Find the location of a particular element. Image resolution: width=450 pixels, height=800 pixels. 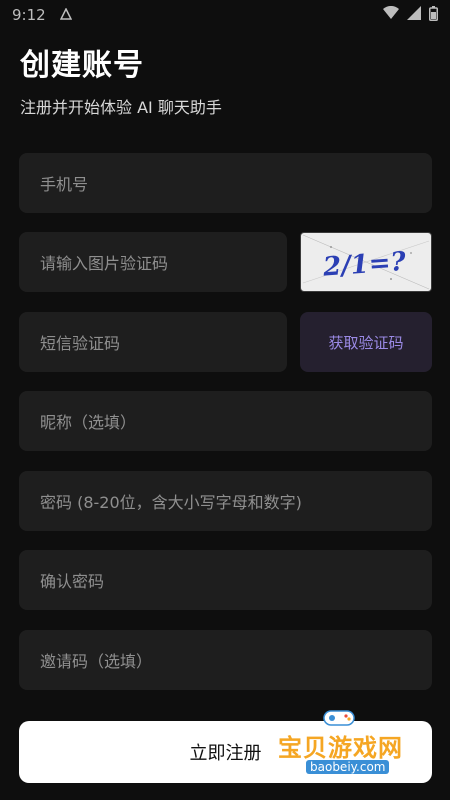

invite-code-input: 邀请码（选填） is located at coordinates (225, 660).